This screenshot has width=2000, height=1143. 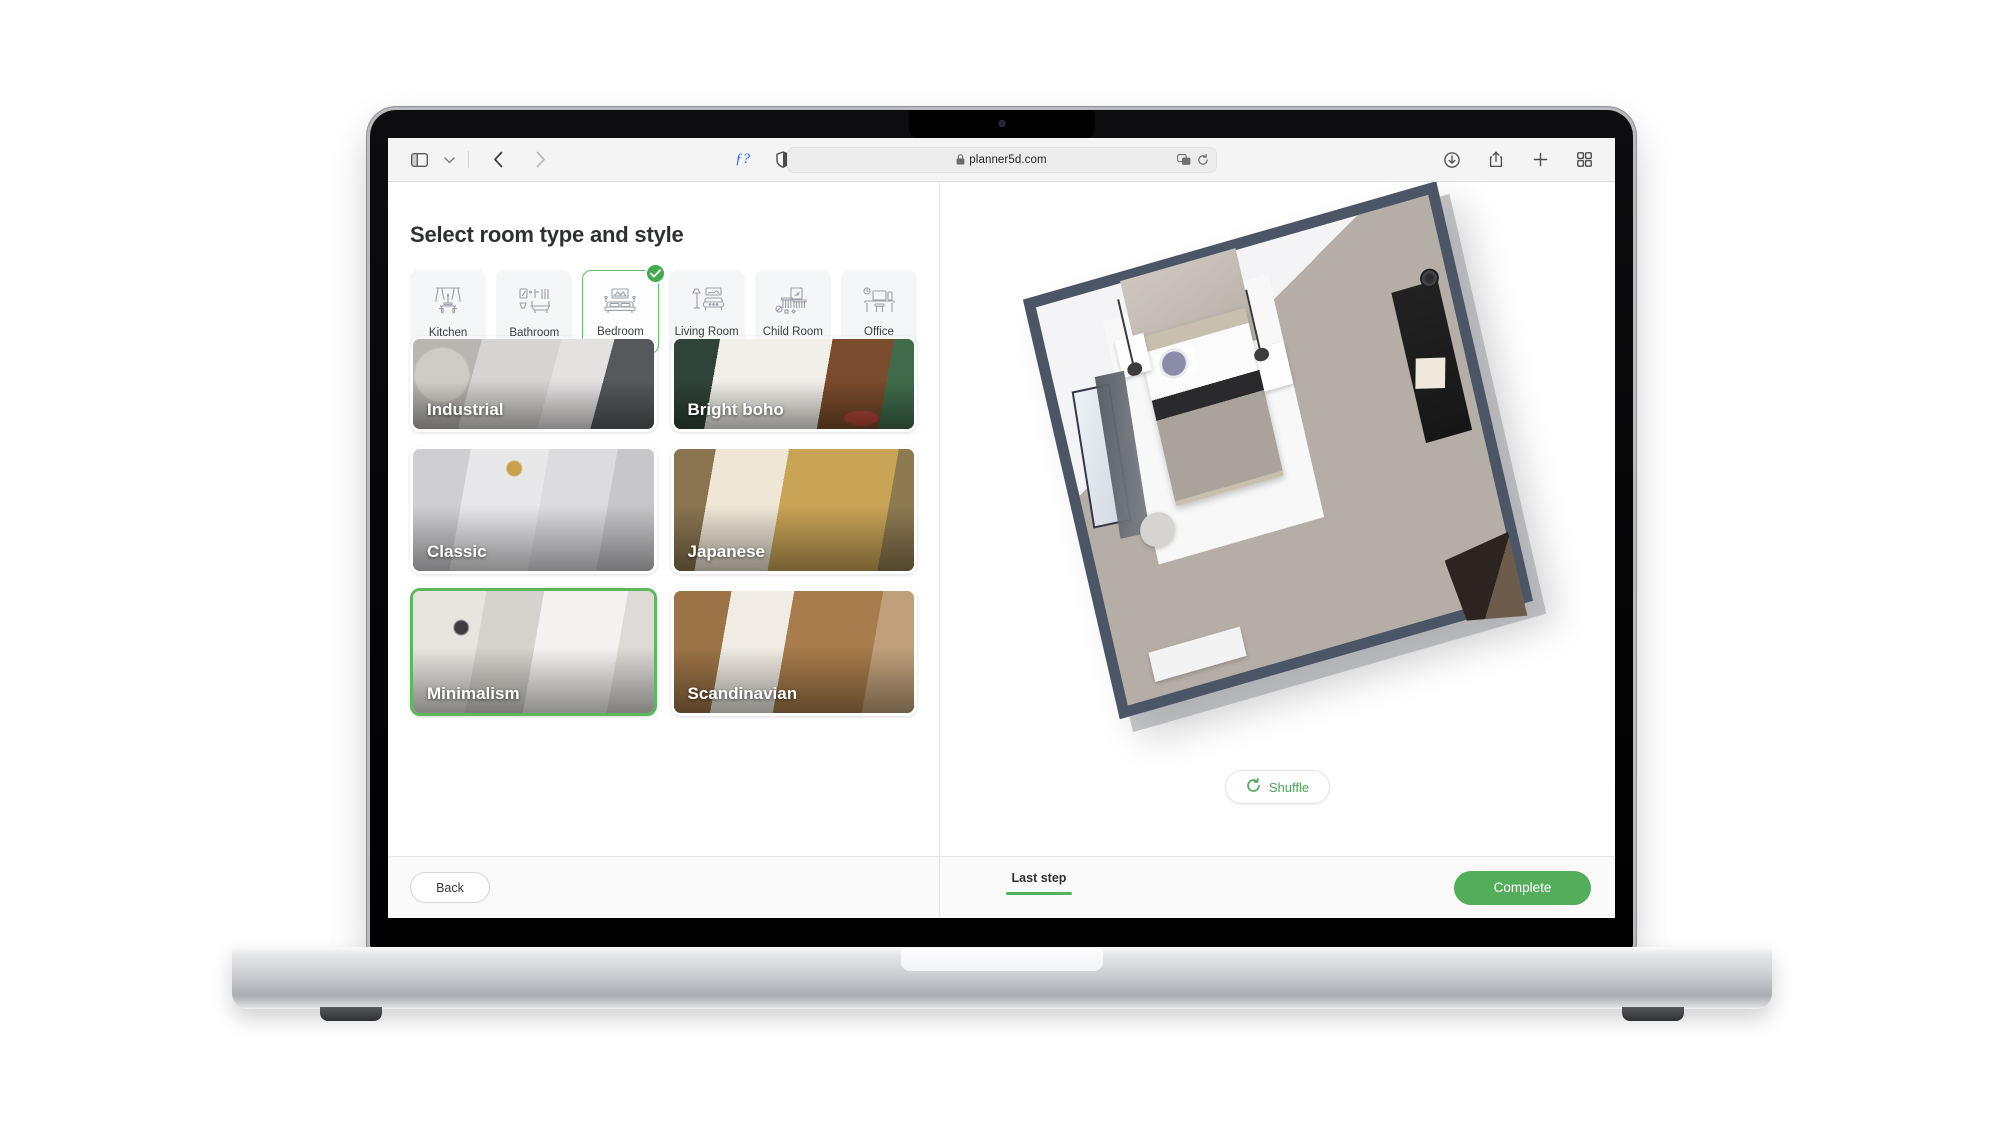 What do you see at coordinates (794, 384) in the screenshot?
I see `style-card-bright-boho: Bright boho` at bounding box center [794, 384].